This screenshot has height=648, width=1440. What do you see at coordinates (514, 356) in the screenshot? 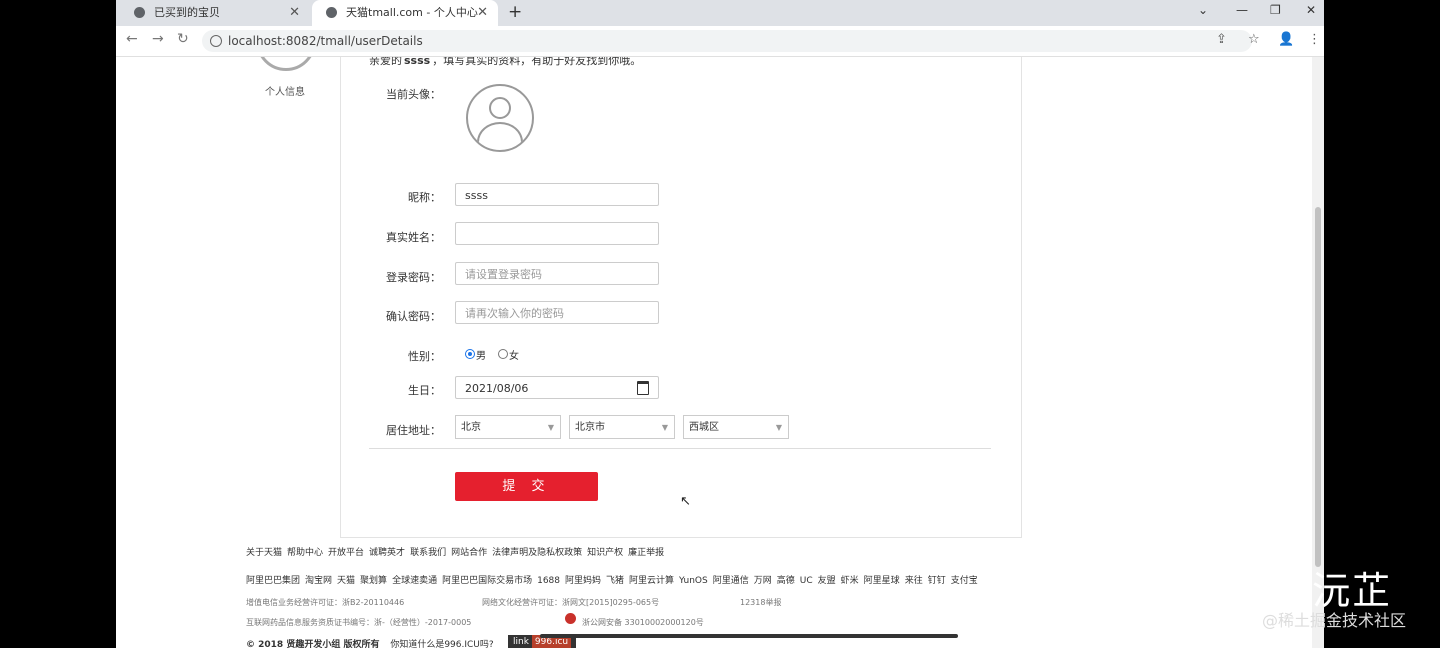
I see `gender-female-label: 女` at bounding box center [514, 356].